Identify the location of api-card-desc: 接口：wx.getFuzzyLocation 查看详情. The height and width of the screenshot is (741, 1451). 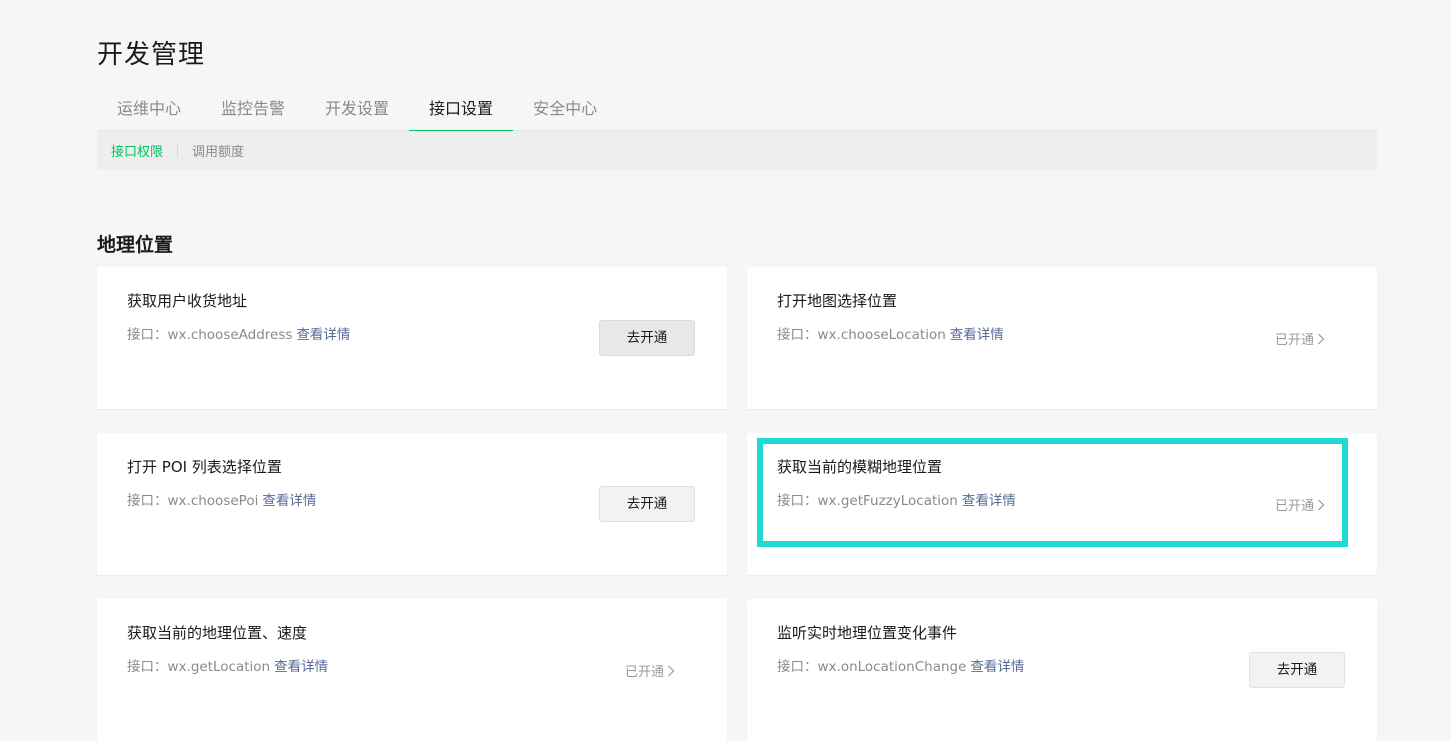
(896, 499).